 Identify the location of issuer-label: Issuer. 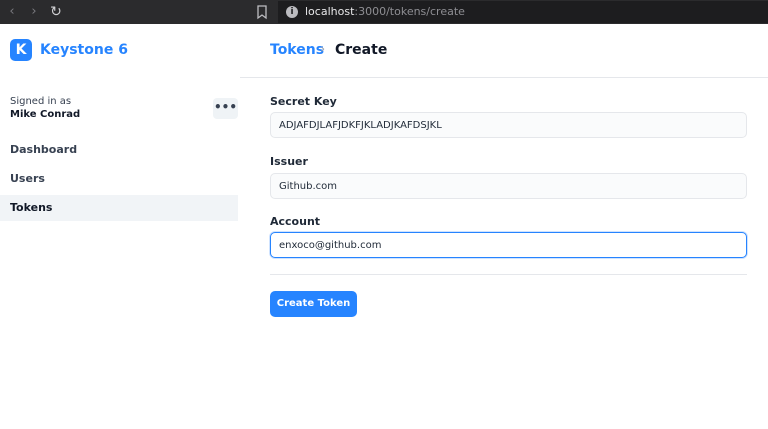
(289, 161).